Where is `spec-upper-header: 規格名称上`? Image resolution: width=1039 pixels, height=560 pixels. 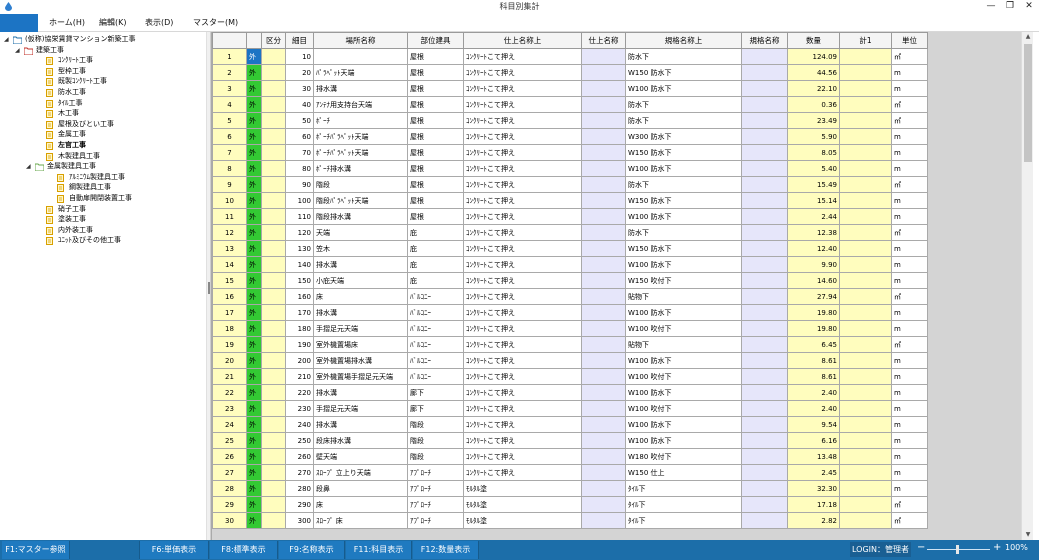
spec-upper-header: 規格名称上 is located at coordinates (683, 40).